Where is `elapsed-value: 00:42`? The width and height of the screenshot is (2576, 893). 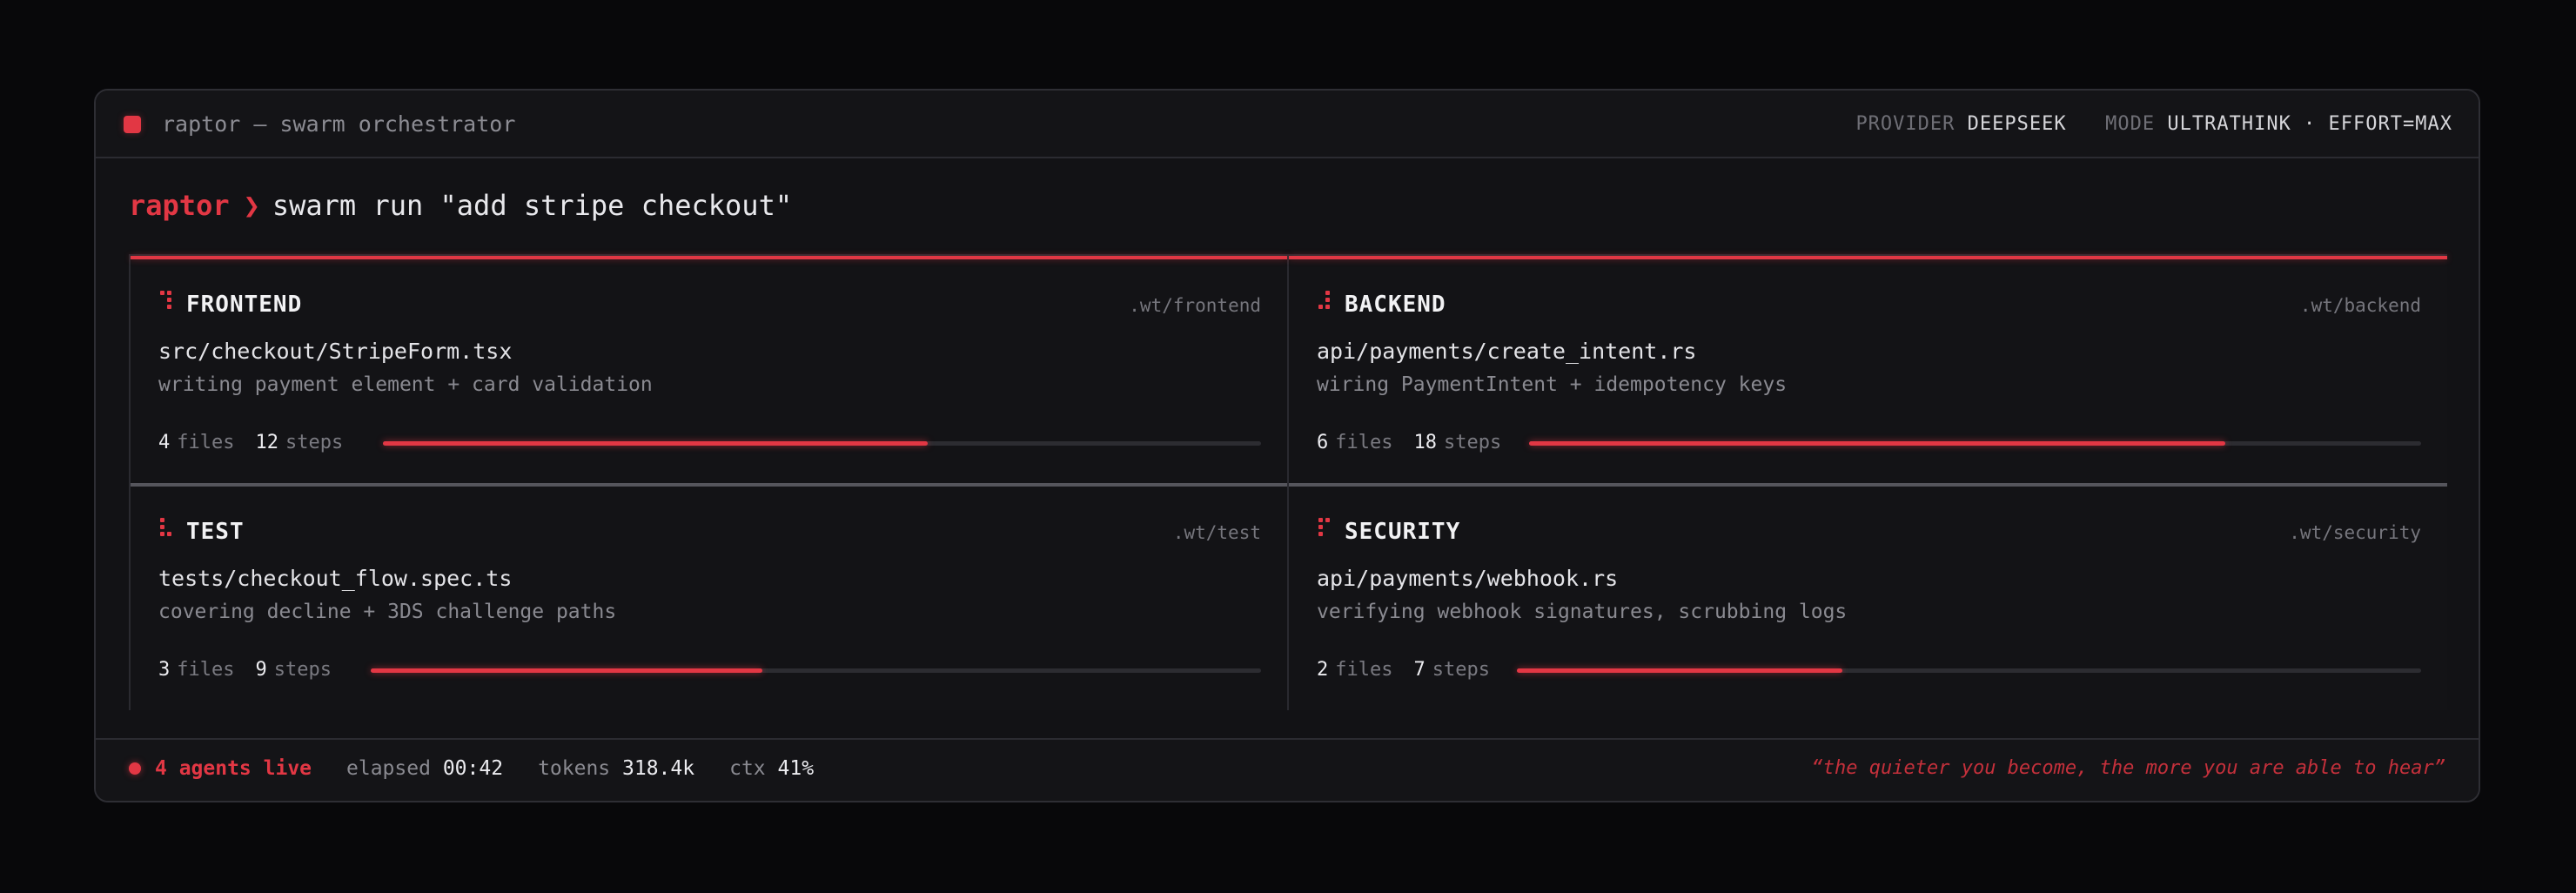 elapsed-value: 00:42 is located at coordinates (473, 768).